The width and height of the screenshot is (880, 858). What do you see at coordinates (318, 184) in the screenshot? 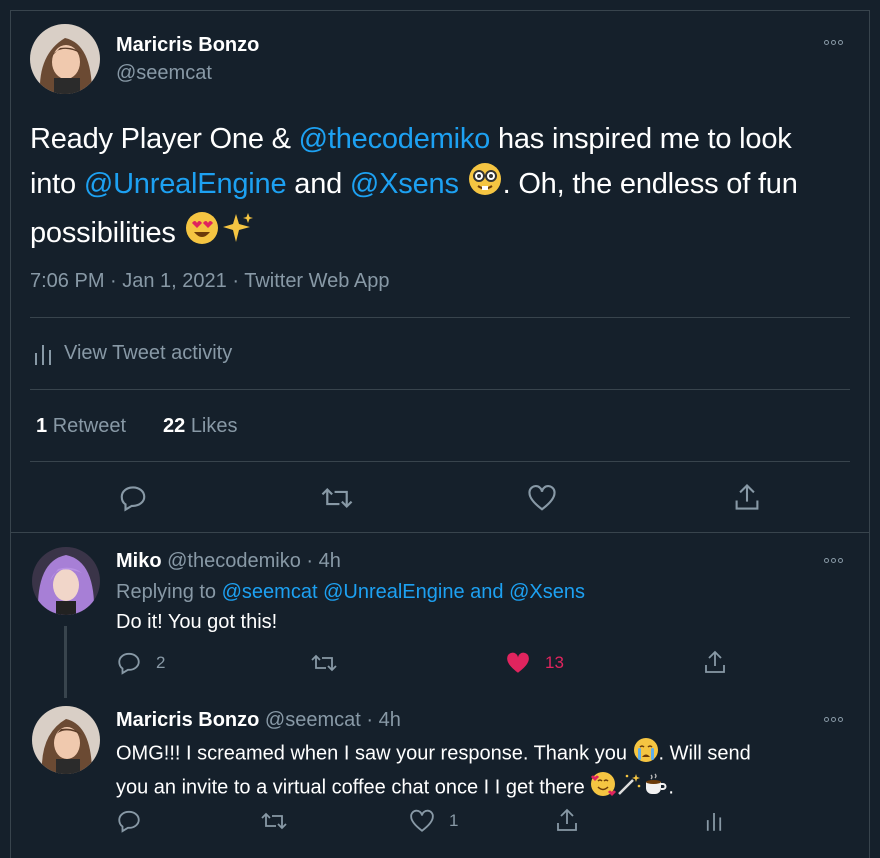
I see `tweet-text-segment: and` at bounding box center [318, 184].